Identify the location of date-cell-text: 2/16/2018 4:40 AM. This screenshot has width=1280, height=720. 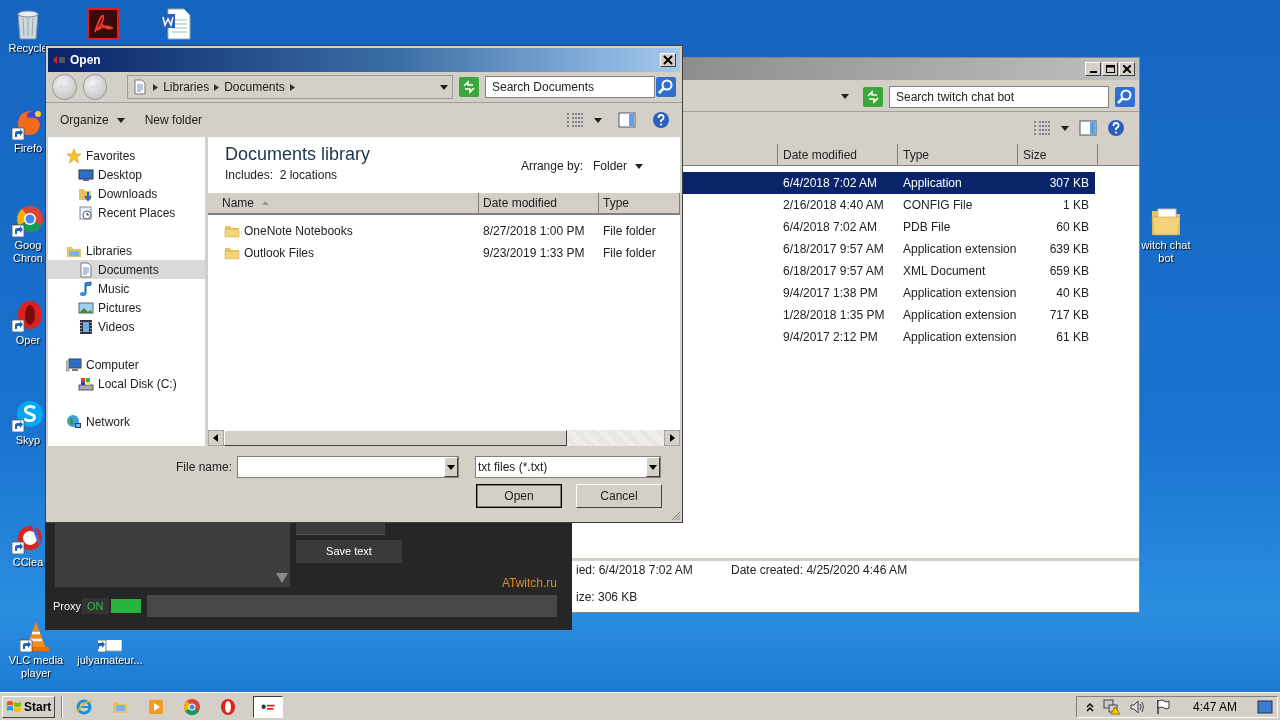
(834, 205).